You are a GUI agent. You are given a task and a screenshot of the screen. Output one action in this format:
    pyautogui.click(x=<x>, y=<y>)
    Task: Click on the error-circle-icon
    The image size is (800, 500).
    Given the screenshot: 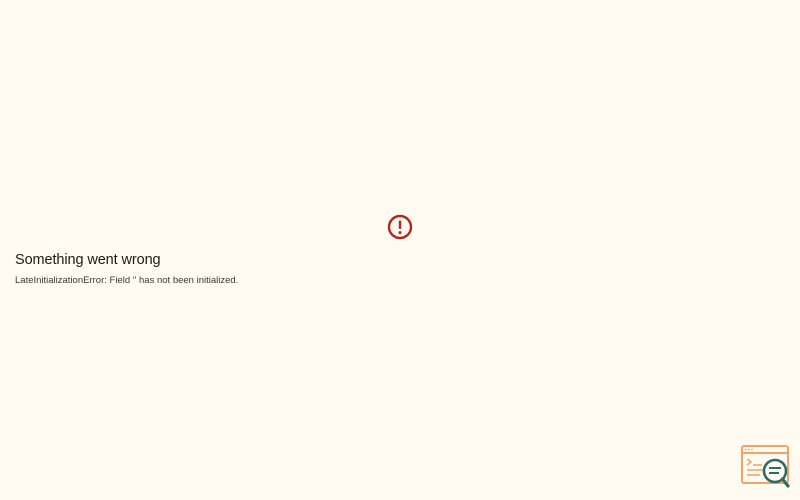 What is the action you would take?
    pyautogui.click(x=400, y=227)
    